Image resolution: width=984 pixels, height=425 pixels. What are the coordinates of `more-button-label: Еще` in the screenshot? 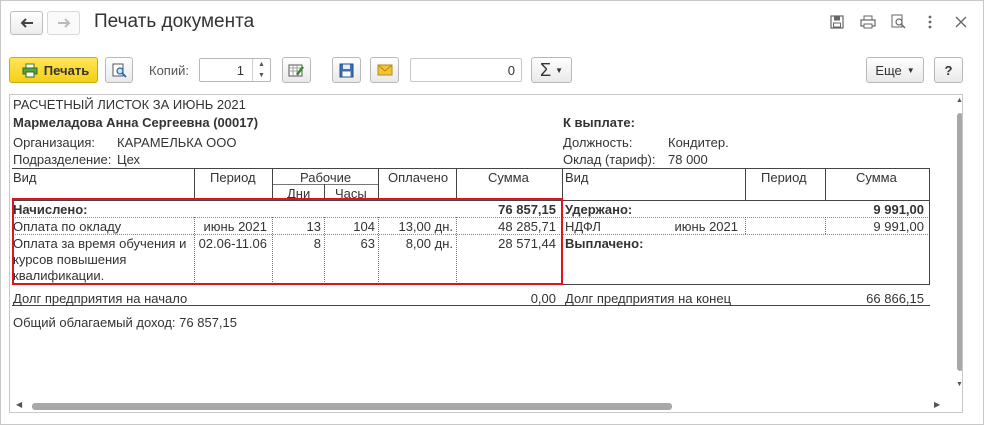 It's located at (888, 70).